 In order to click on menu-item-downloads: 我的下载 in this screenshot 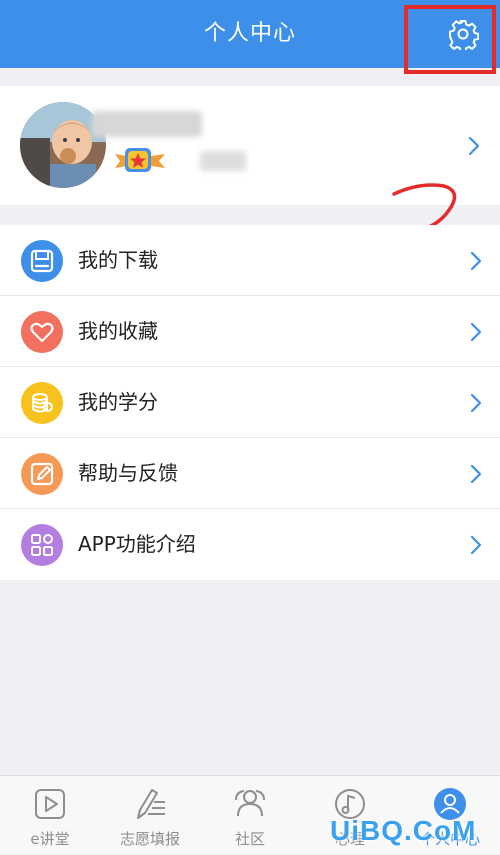, I will do `click(250, 260)`.